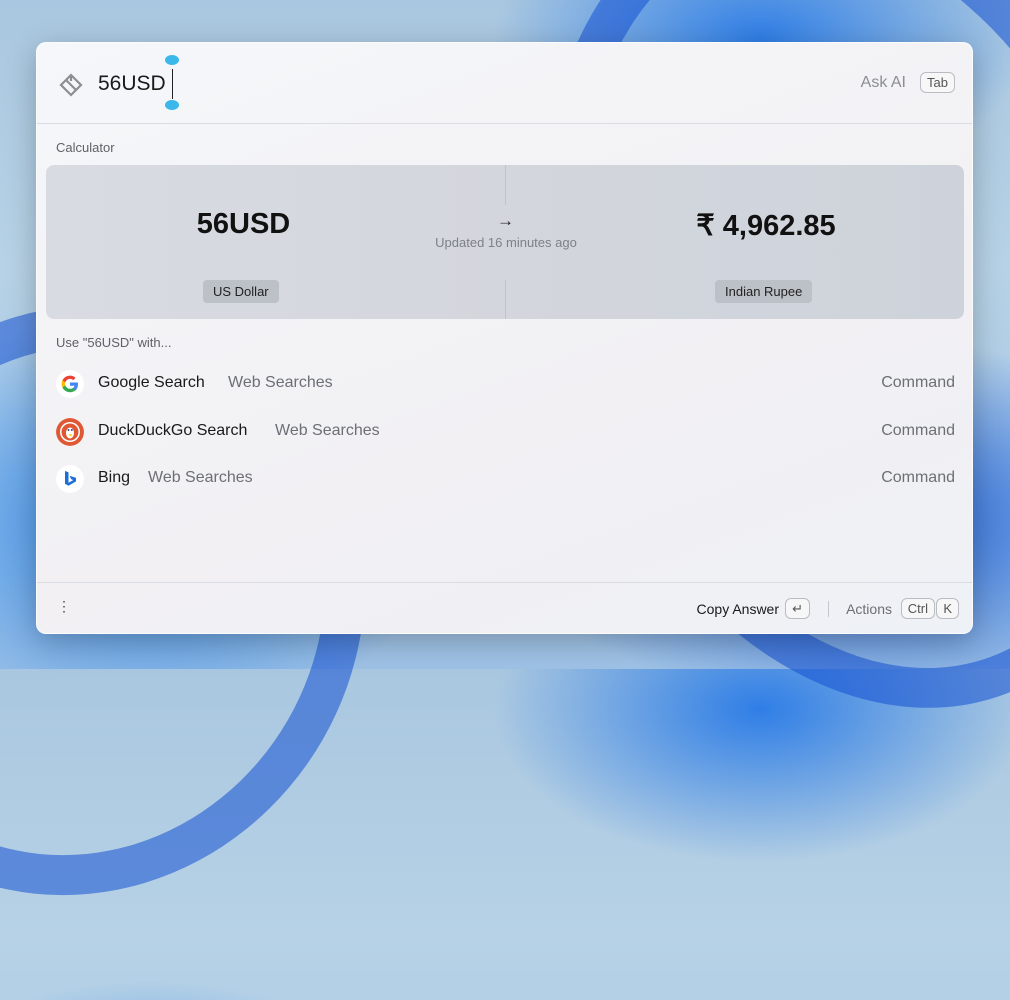  I want to click on duckduckgo-icon, so click(70, 432).